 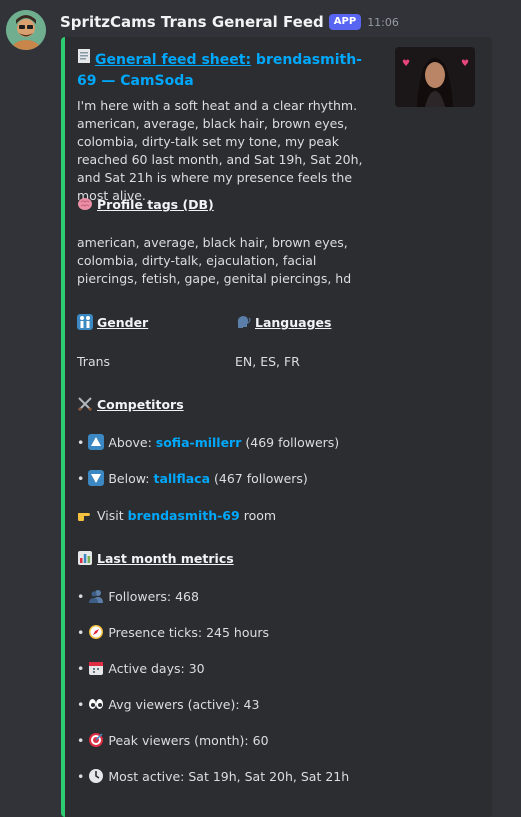 I want to click on active-days-text: Active days: 30, so click(x=156, y=668).